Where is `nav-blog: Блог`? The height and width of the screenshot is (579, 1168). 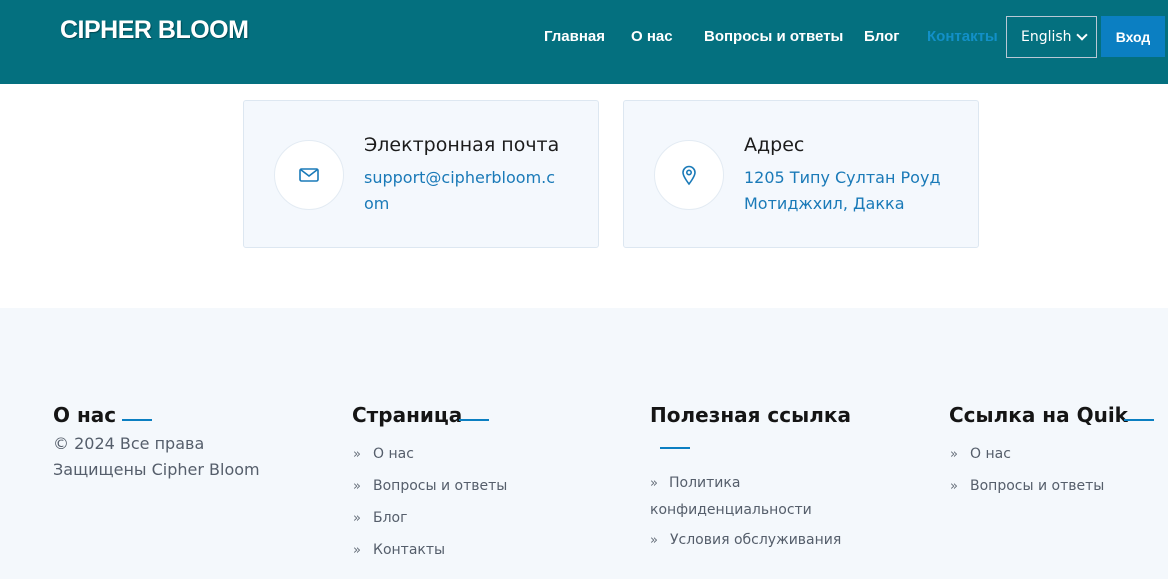 nav-blog: Блог is located at coordinates (882, 37).